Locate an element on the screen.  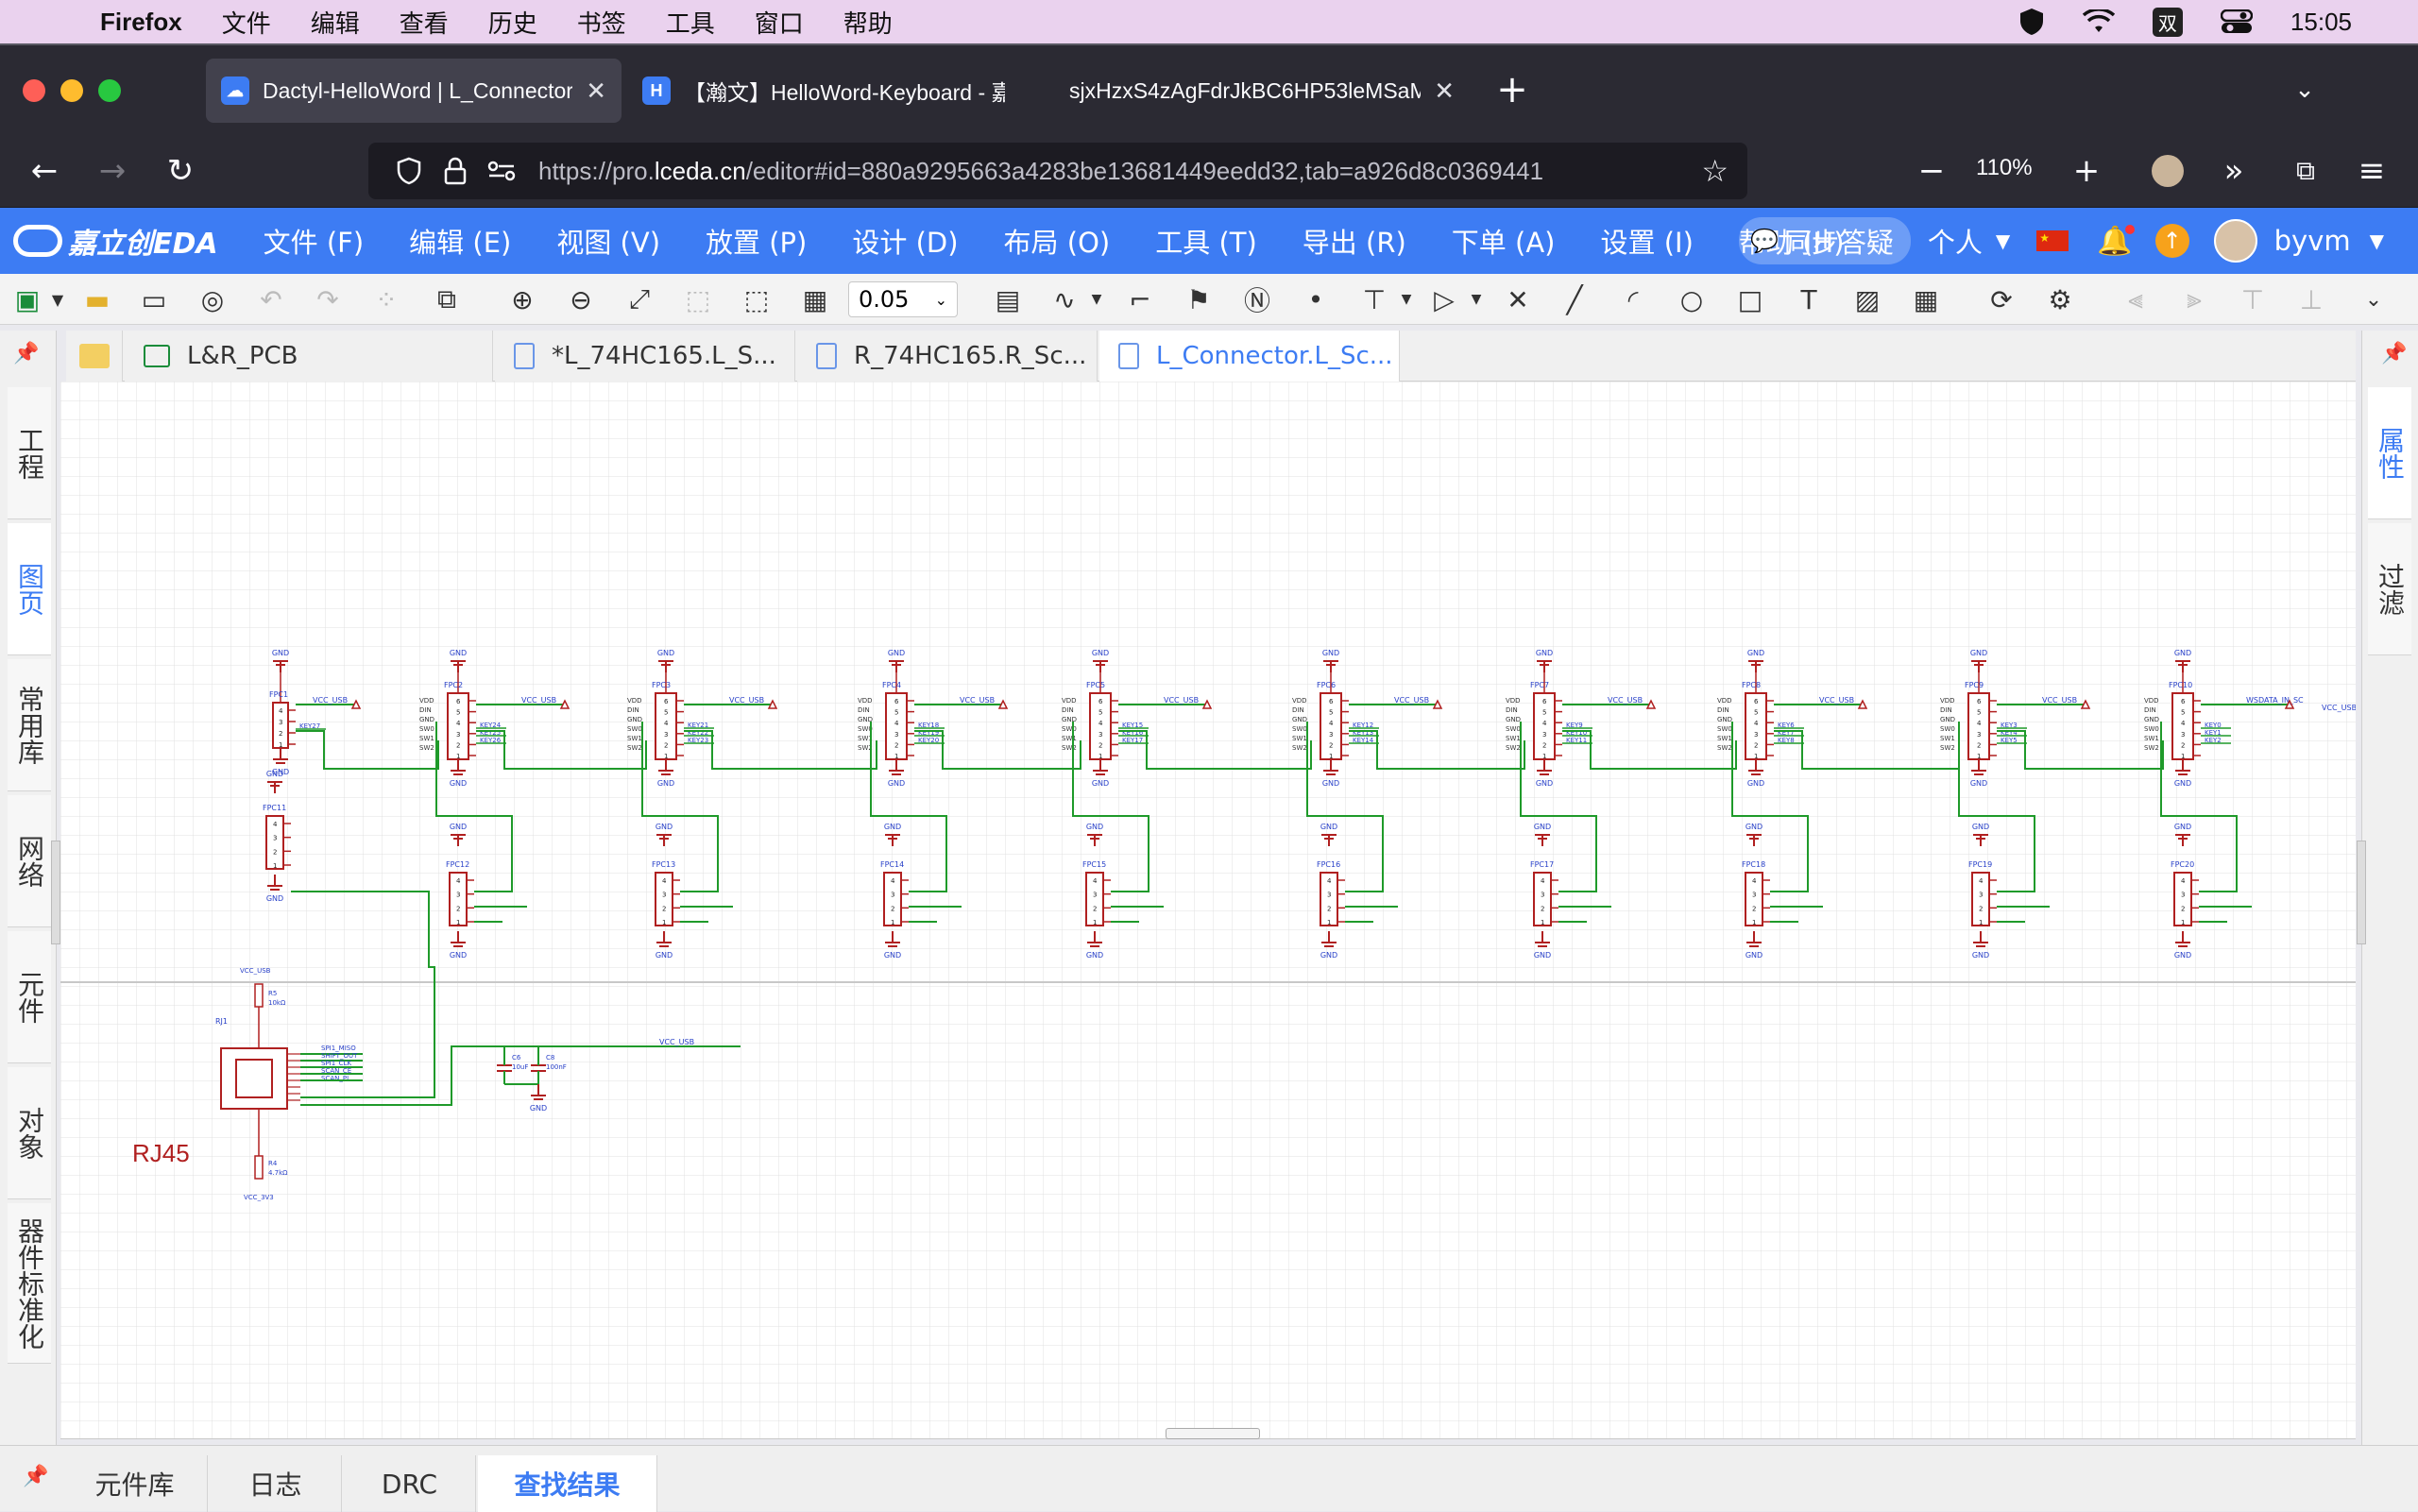
settings-gear-icon: ⚙ is located at coordinates (2060, 299).